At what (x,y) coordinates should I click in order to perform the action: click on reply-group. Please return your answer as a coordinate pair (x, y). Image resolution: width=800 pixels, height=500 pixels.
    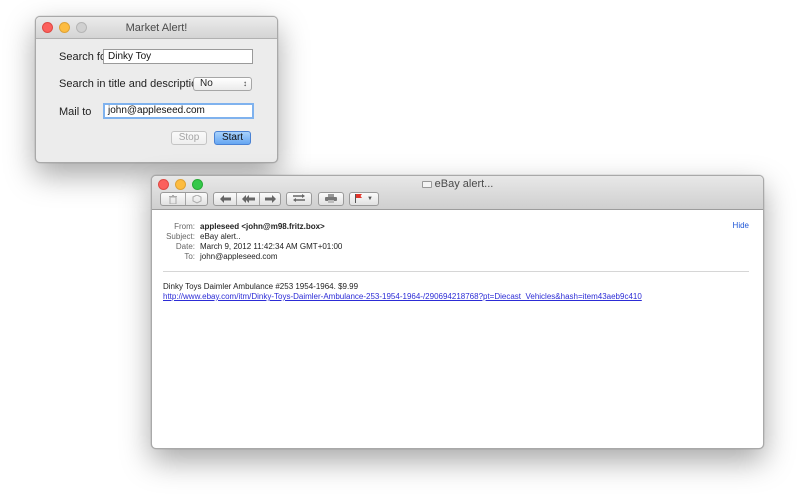
    Looking at the image, I should click on (247, 199).